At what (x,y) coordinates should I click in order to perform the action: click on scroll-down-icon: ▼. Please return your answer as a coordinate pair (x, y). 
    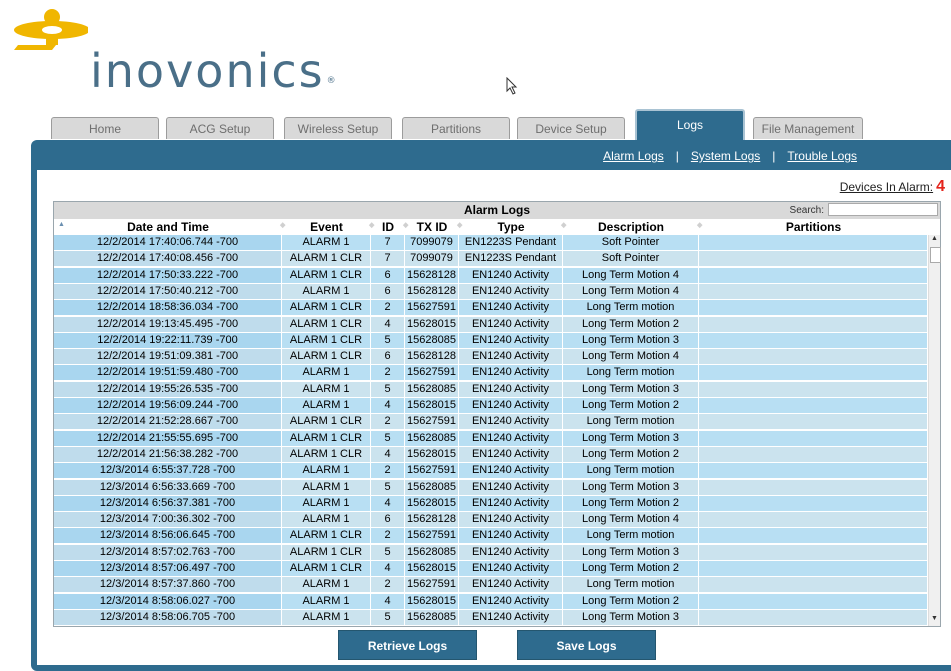
    Looking at the image, I should click on (934, 620).